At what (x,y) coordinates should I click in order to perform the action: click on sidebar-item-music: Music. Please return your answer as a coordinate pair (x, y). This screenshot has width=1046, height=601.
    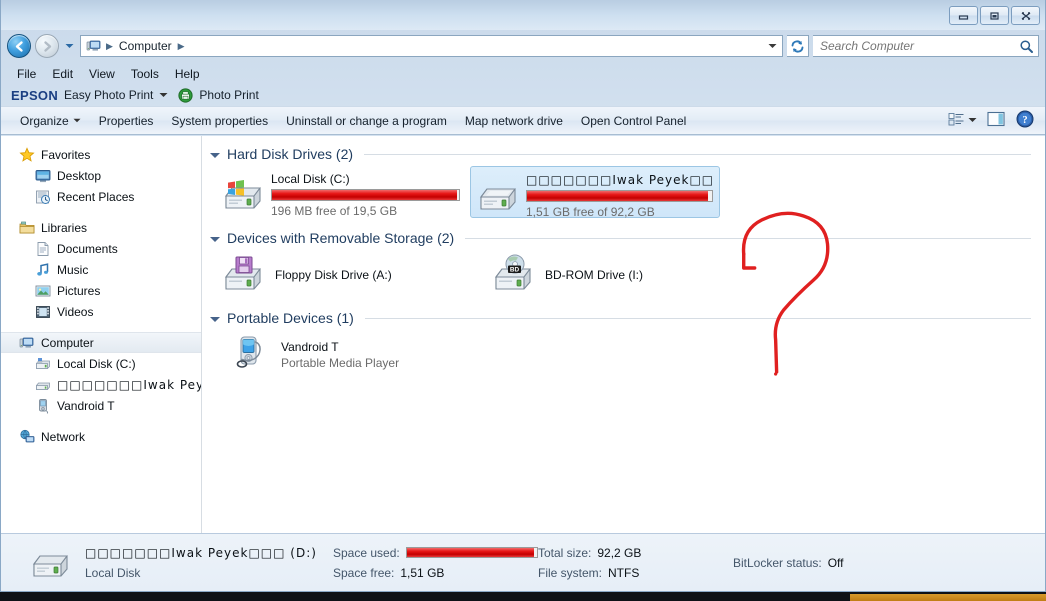
    Looking at the image, I should click on (101, 269).